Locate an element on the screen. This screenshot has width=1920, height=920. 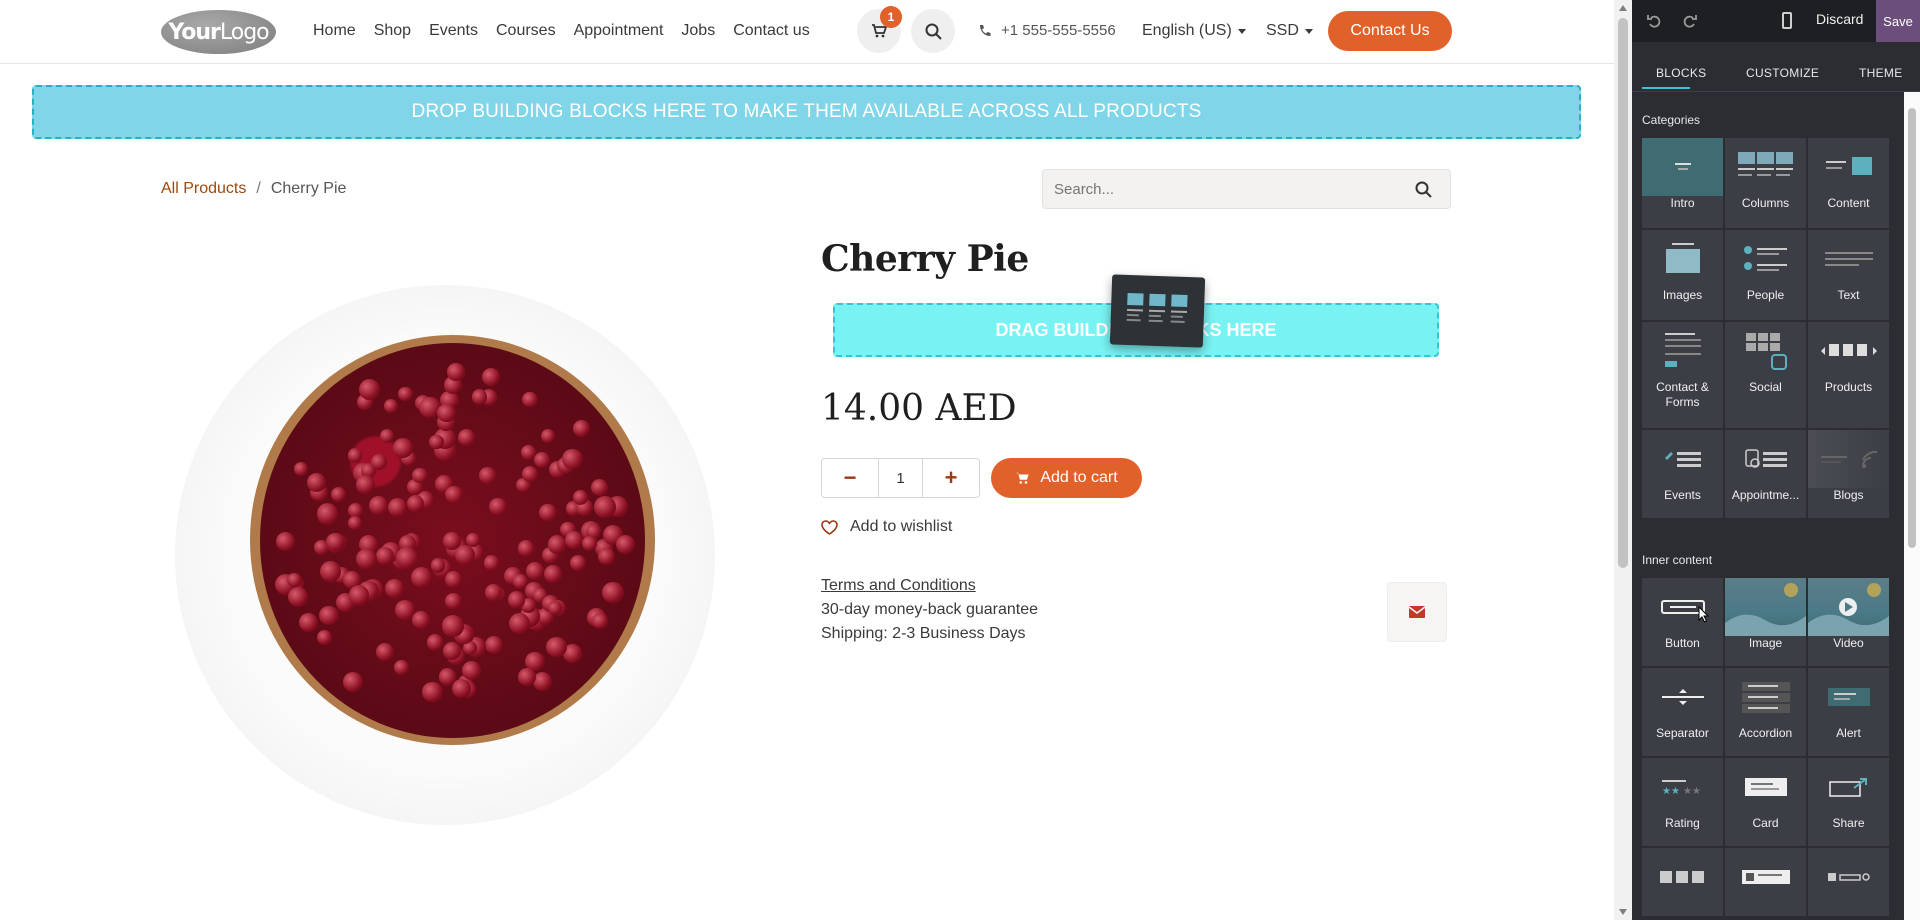
redo-icon is located at coordinates (1689, 21).